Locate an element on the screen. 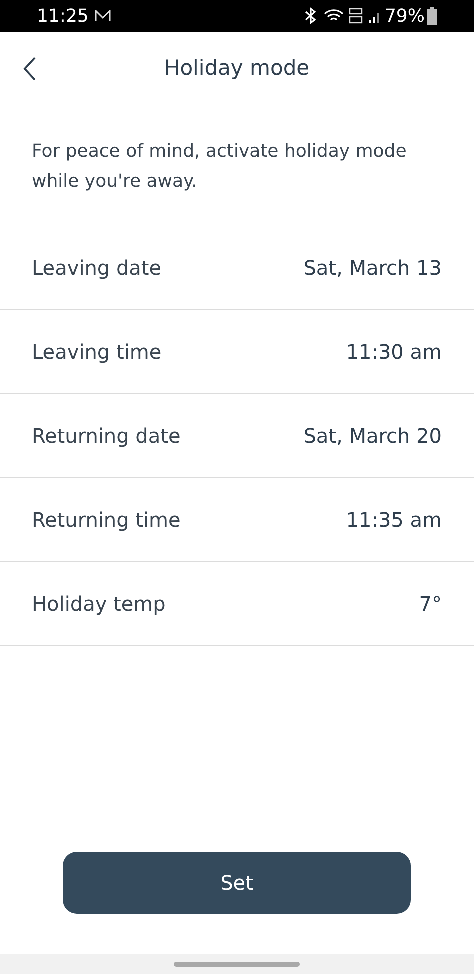 This screenshot has height=974, width=474. setting-value: 11:35 am is located at coordinates (394, 520).